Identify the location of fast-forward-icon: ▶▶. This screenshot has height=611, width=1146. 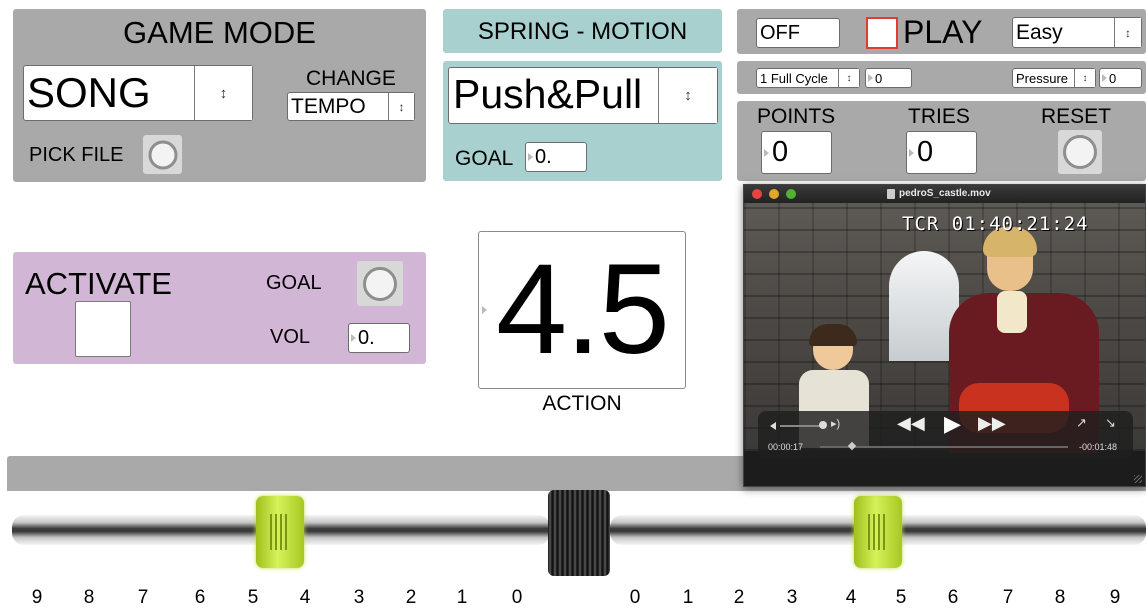
(992, 423).